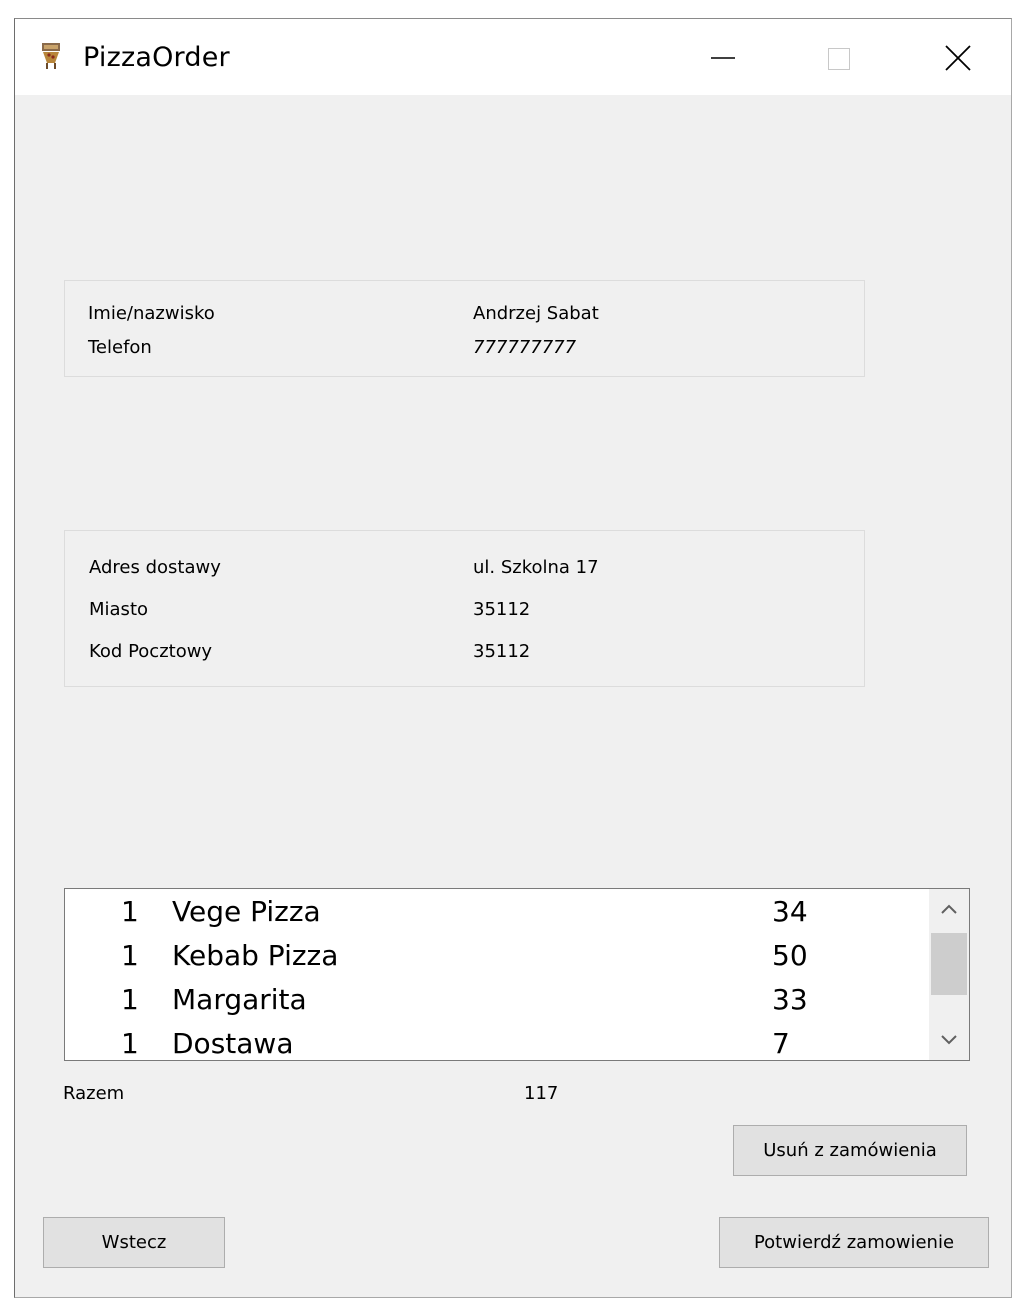 The height and width of the screenshot is (1298, 1013). I want to click on back-button: Wstecz, so click(134, 1242).